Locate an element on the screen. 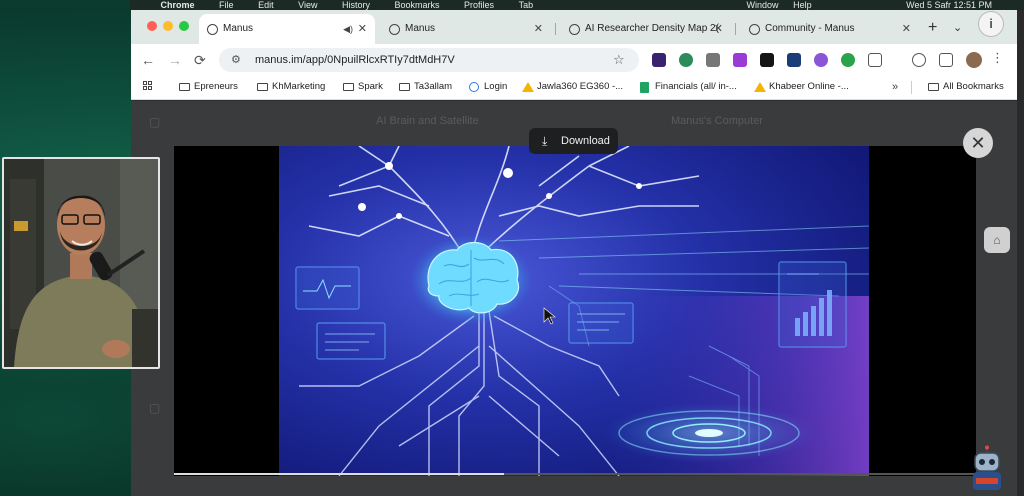 This screenshot has height=496, width=1024. dim-page-header: AI Brain and Satellite is located at coordinates (427, 121).